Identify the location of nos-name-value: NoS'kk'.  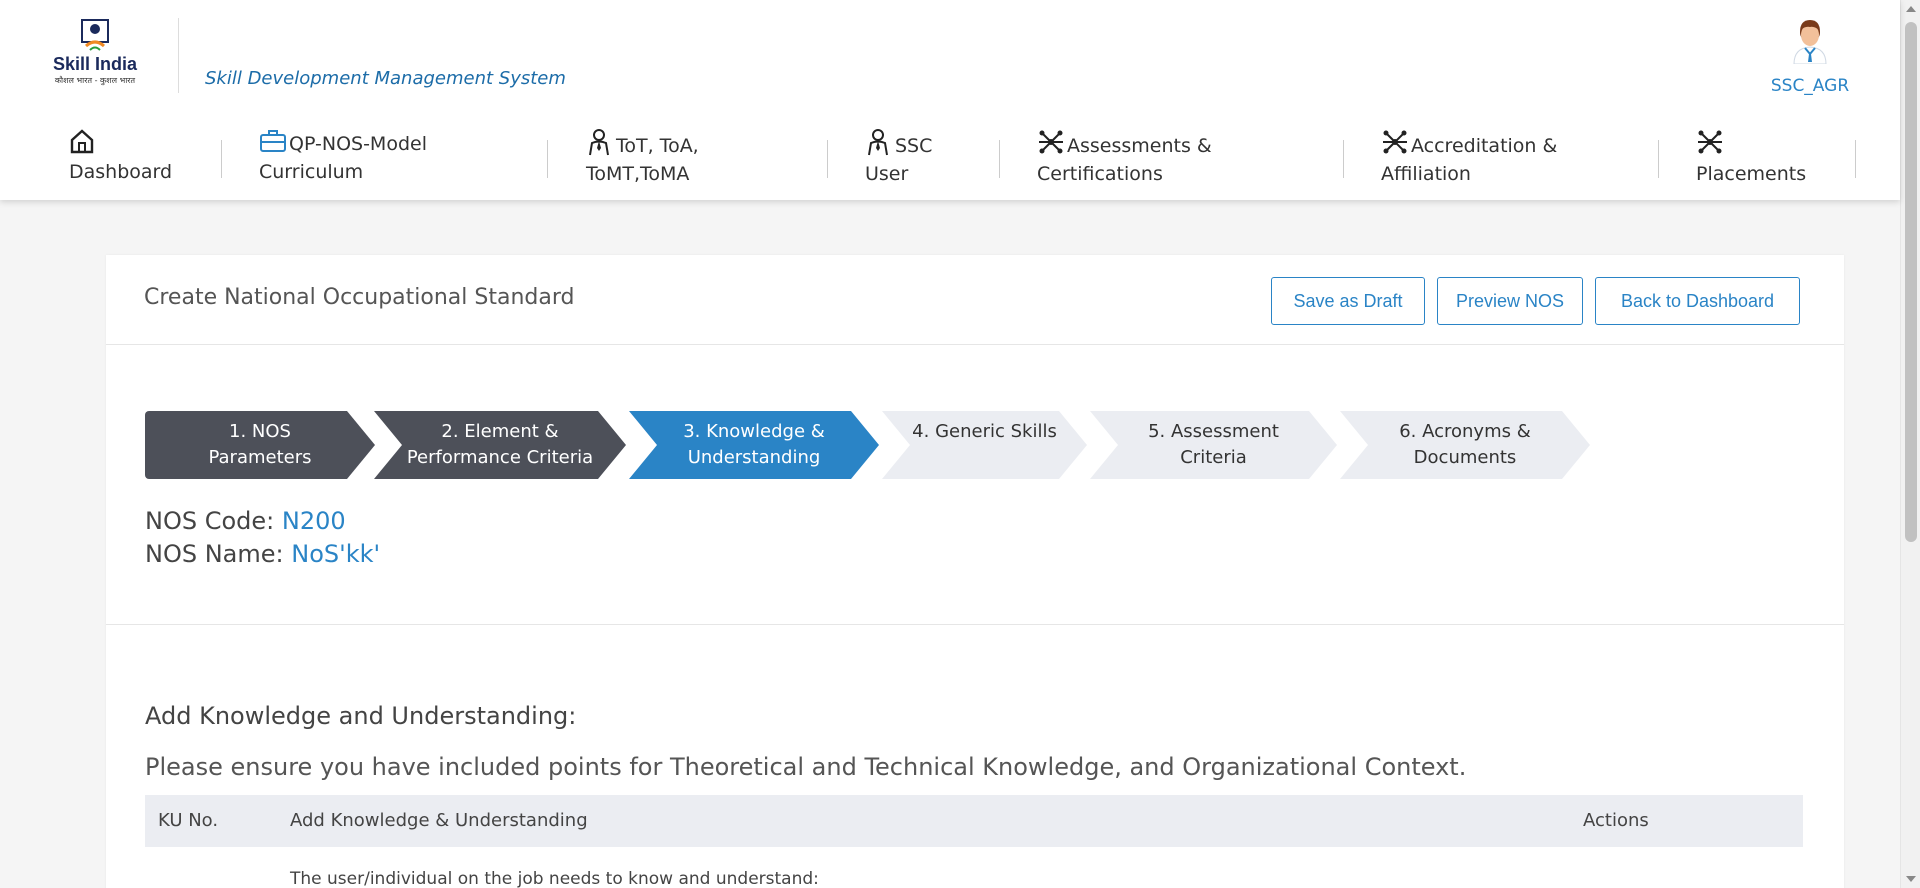
(336, 554).